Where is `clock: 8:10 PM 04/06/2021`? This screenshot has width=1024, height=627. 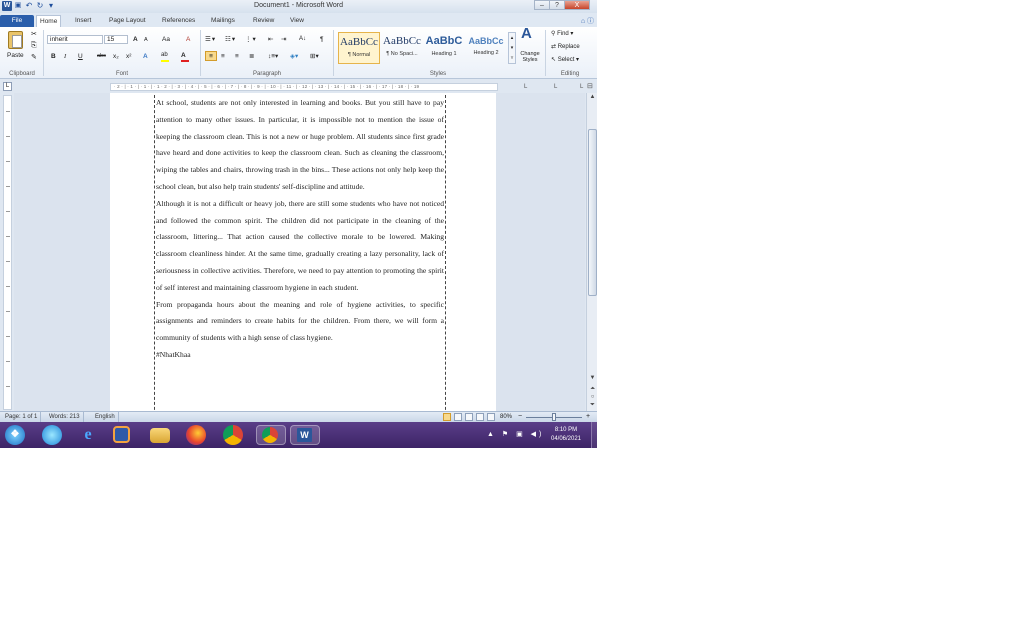
clock: 8:10 PM 04/06/2021 is located at coordinates (566, 435).